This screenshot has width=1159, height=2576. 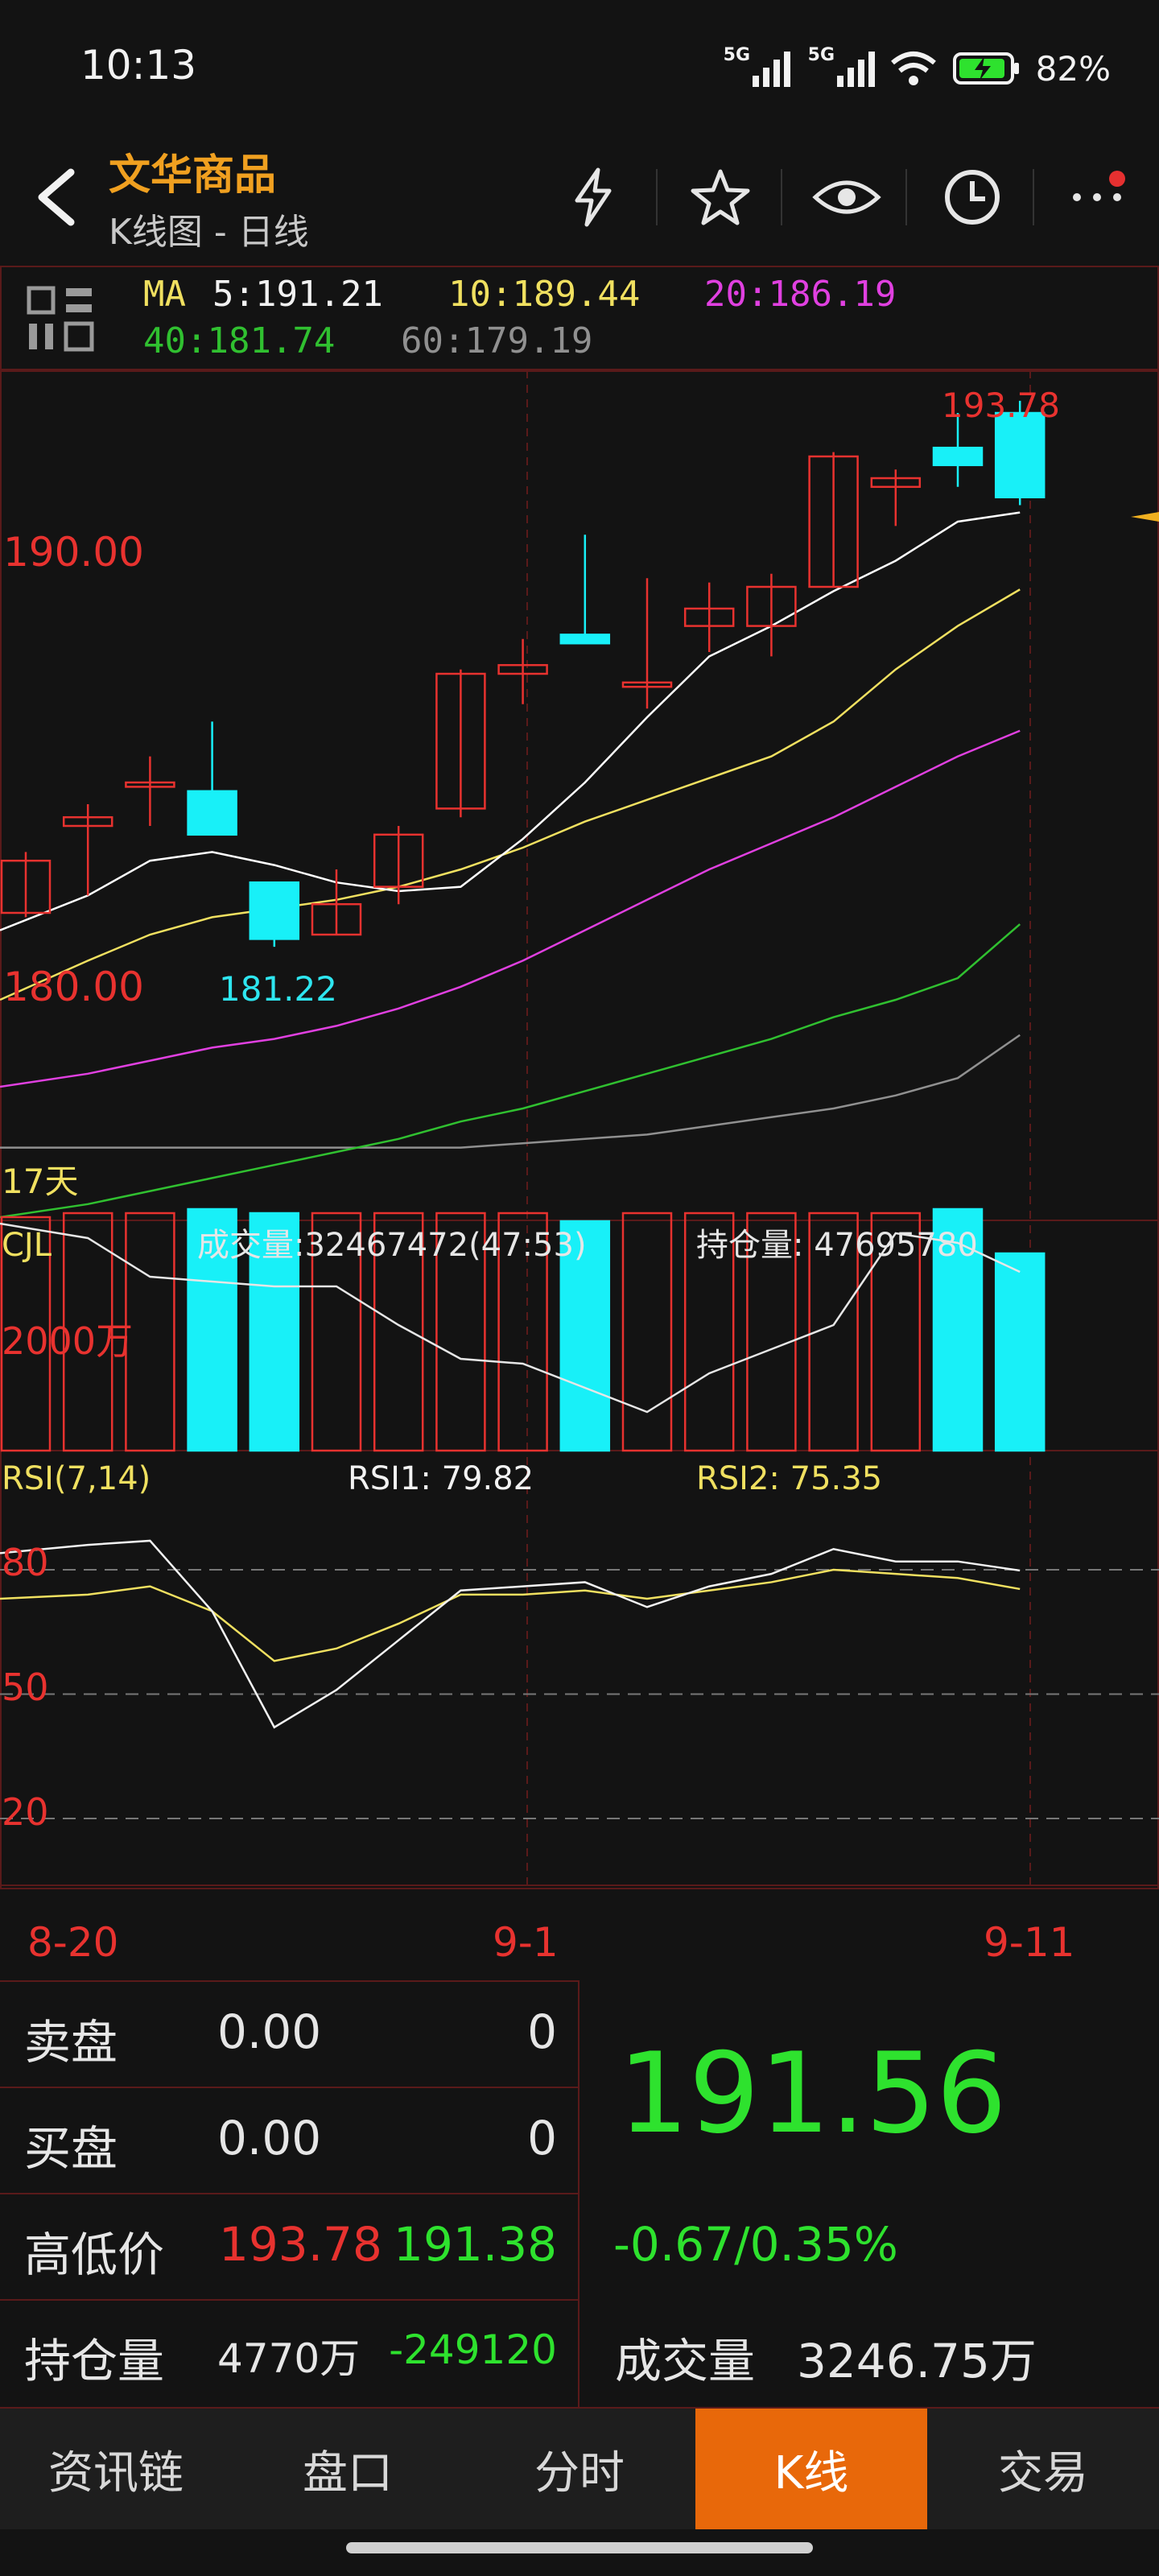 I want to click on date-label-end: 9-11, so click(x=1029, y=1942).